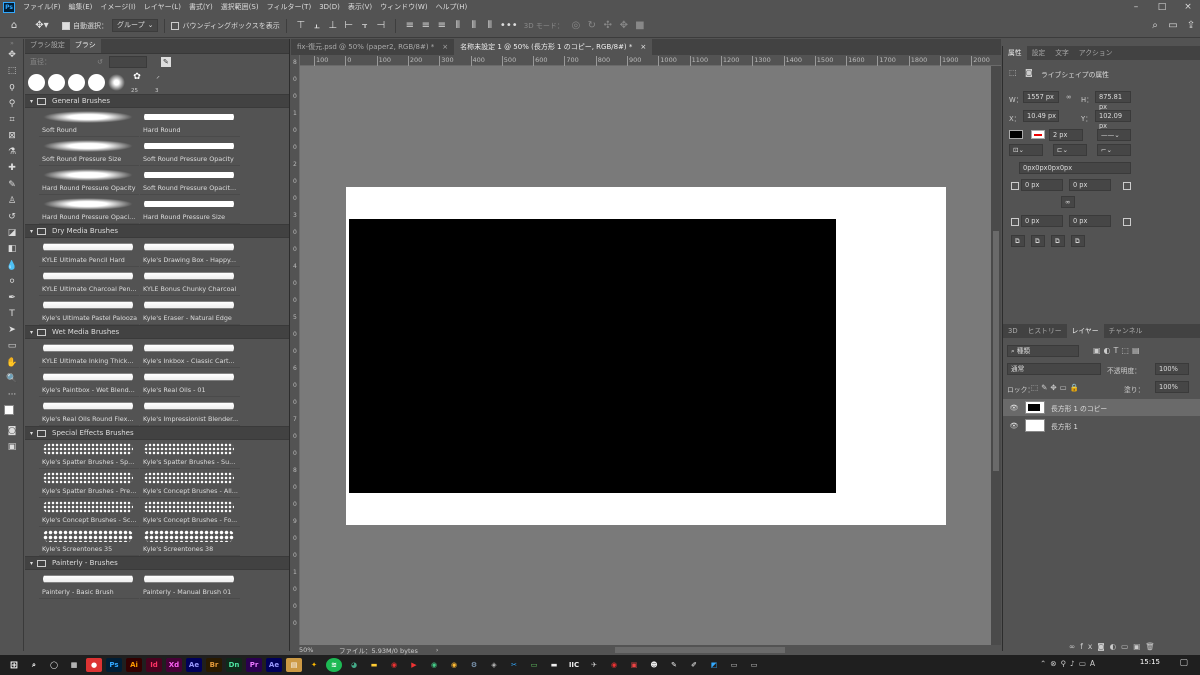  Describe the element at coordinates (1136, 7) in the screenshot. I see `minimize-icon: –` at that location.